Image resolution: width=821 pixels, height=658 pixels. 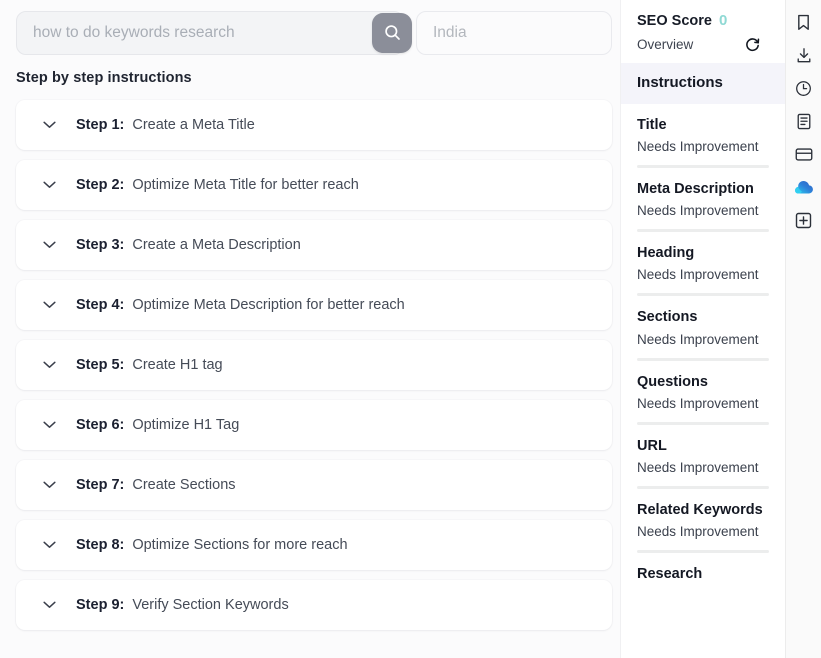 What do you see at coordinates (804, 187) in the screenshot?
I see `cloud-drive-icon` at bounding box center [804, 187].